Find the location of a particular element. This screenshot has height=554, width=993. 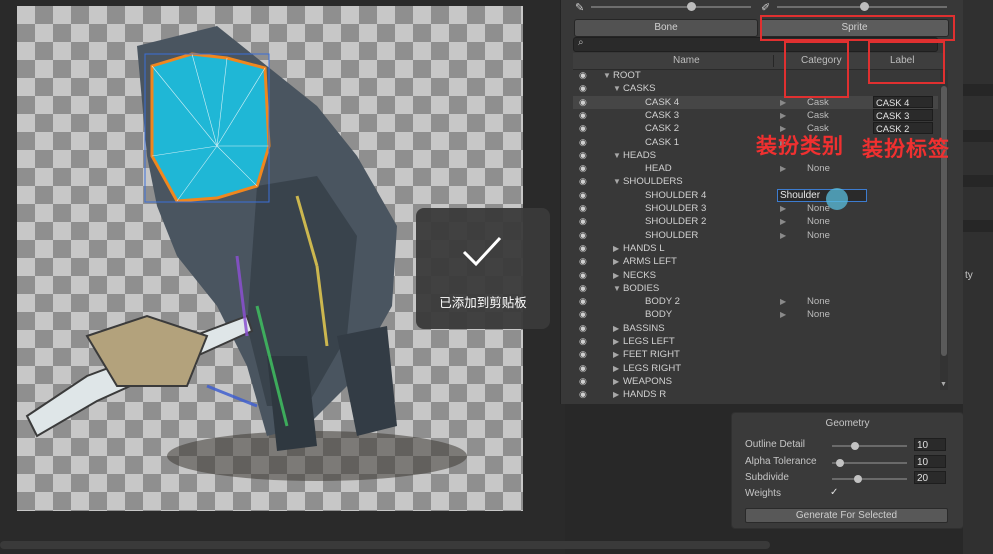

tree-row: ◉ ▶ FEET RIGHT is located at coordinates (755, 354).